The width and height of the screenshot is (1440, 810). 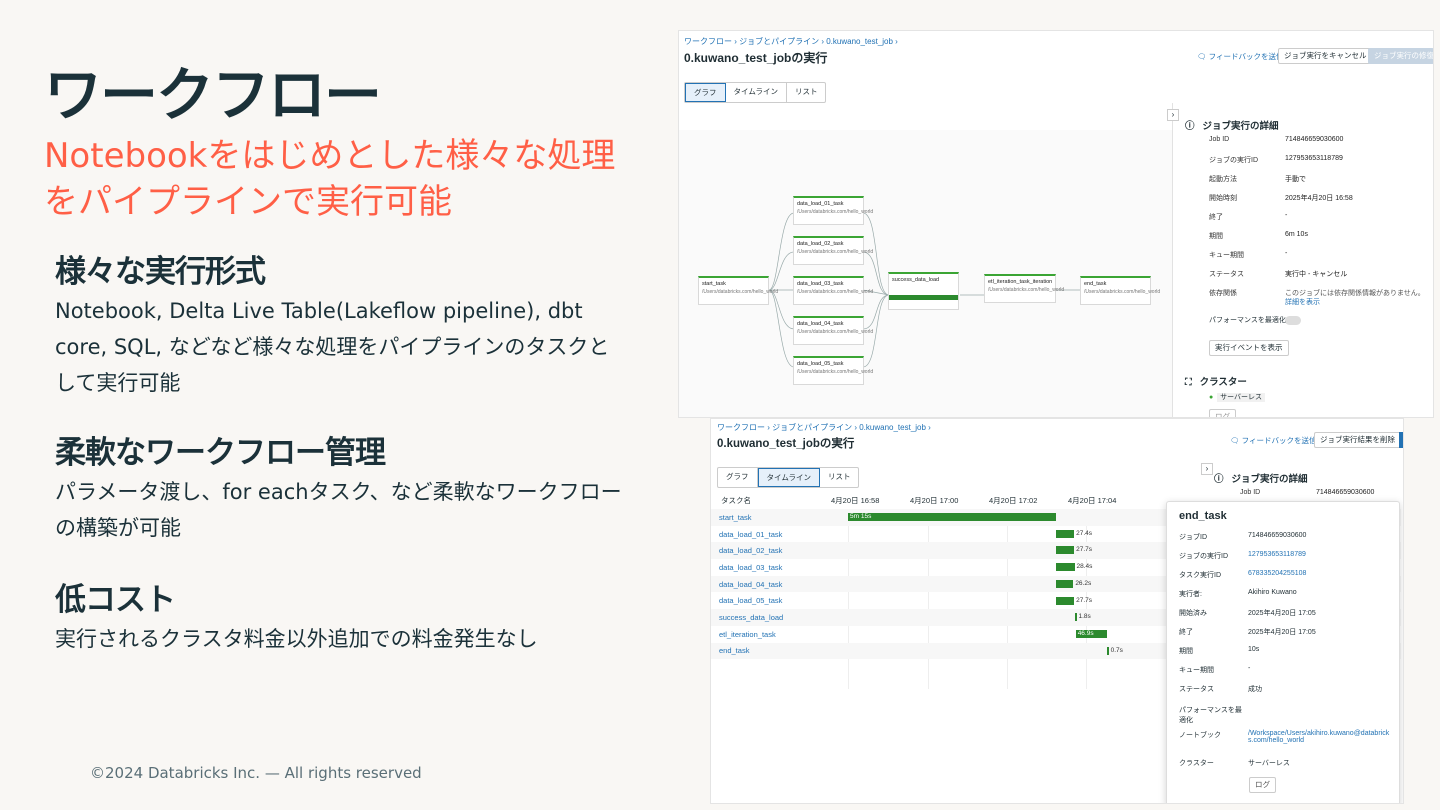 I want to click on log-button: ログ, so click(x=1222, y=413).